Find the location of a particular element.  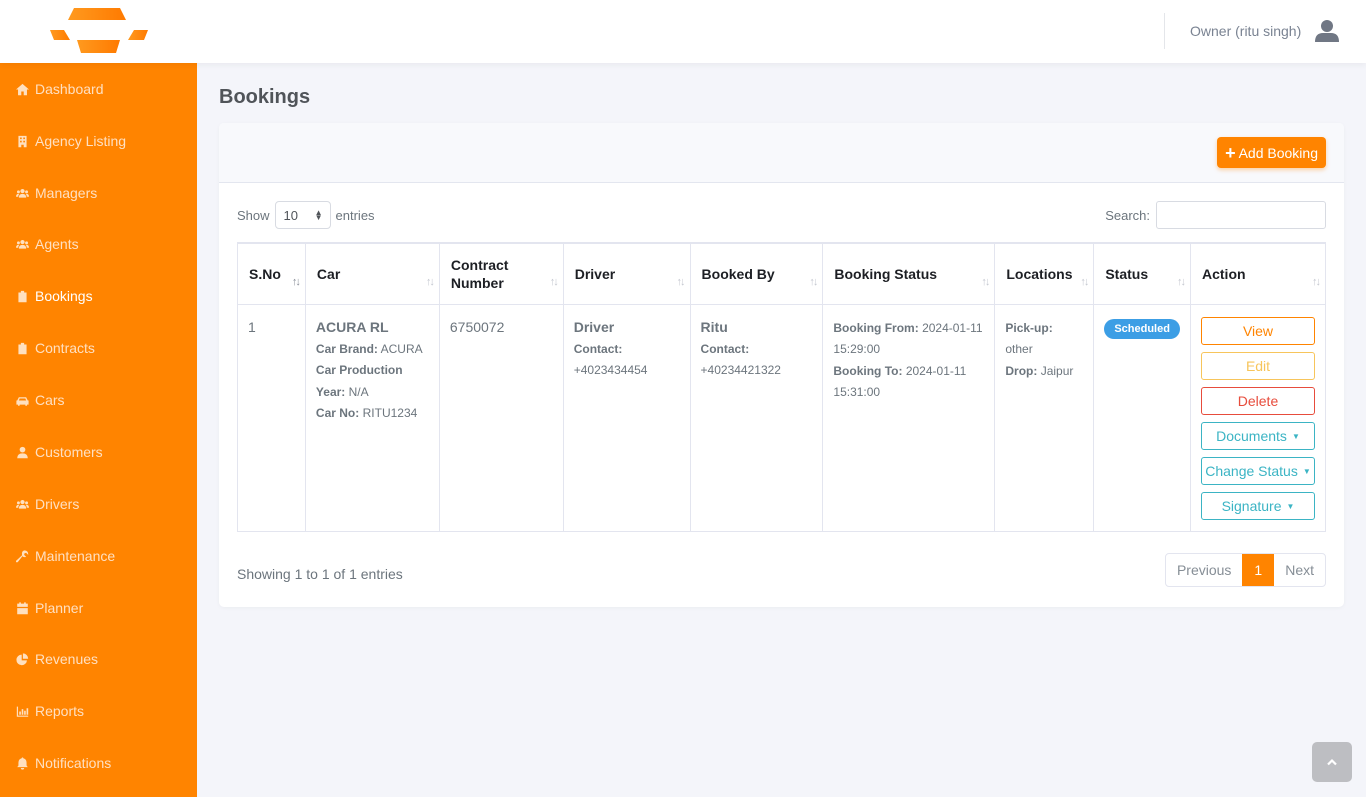

brand-logo is located at coordinates (99, 32).